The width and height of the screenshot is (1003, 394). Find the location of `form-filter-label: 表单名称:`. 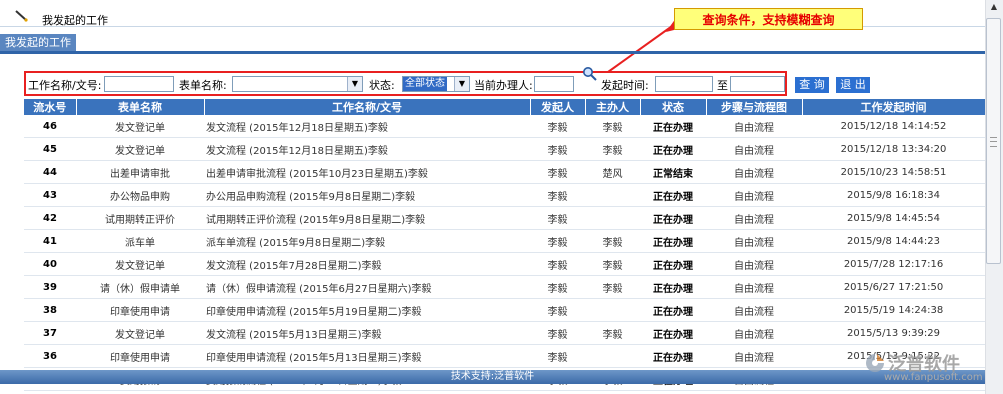

form-filter-label: 表单名称: is located at coordinates (203, 85).